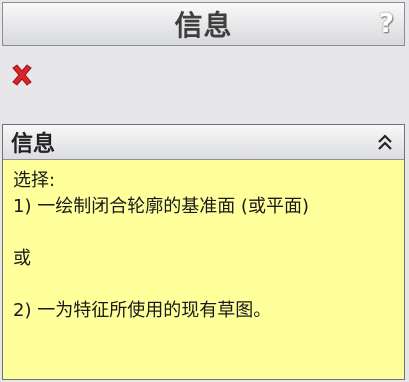 The image size is (409, 382). Describe the element at coordinates (33, 144) in the screenshot. I see `message-panel-title: 信息` at that location.